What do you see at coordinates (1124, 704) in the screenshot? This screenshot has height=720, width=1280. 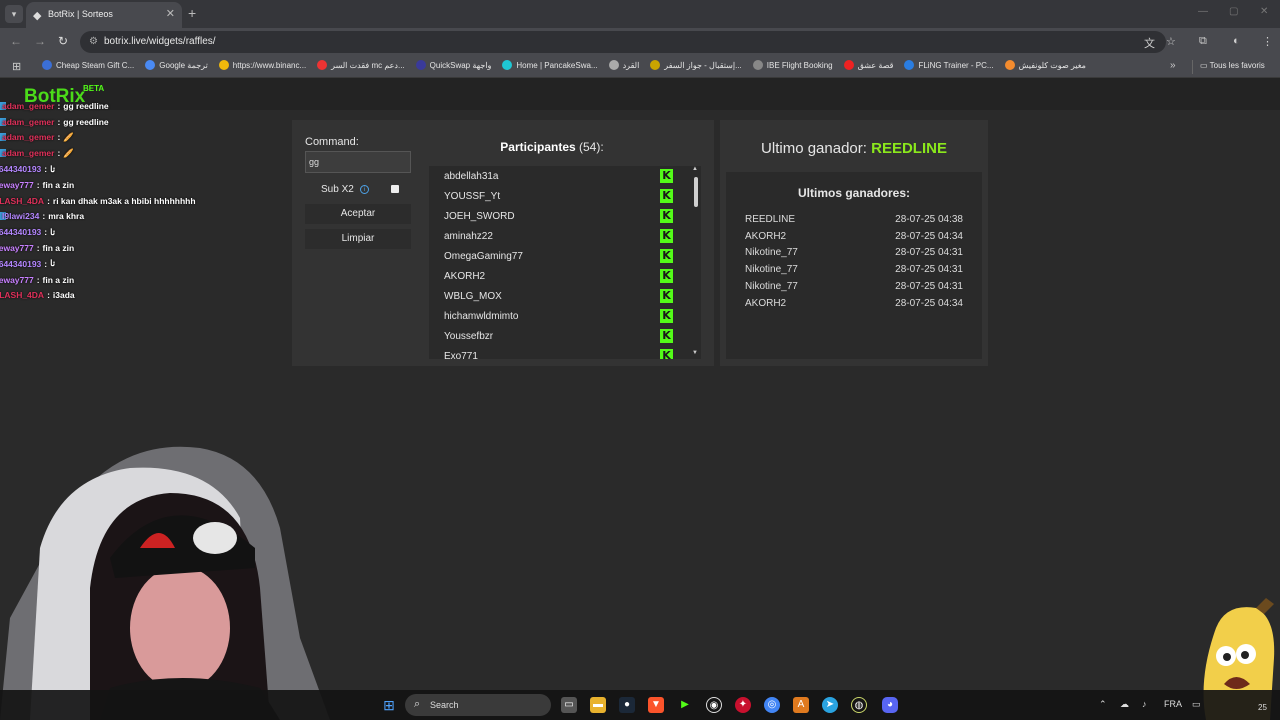 I see `onedrive-icon: ☁` at bounding box center [1124, 704].